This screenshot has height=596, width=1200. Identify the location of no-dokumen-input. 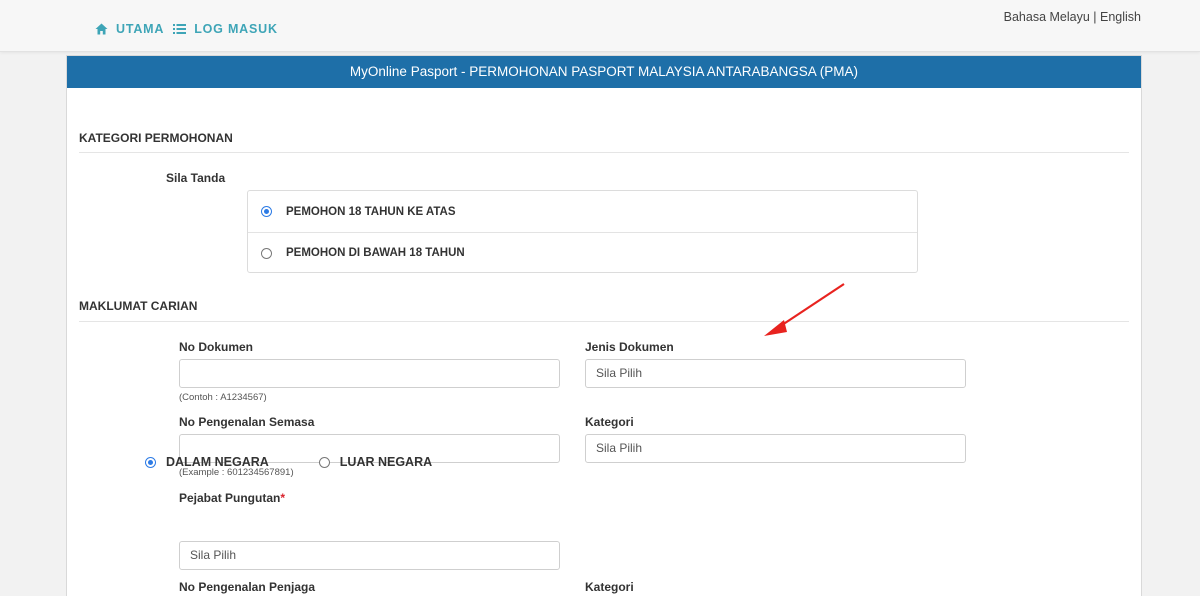
(369, 373).